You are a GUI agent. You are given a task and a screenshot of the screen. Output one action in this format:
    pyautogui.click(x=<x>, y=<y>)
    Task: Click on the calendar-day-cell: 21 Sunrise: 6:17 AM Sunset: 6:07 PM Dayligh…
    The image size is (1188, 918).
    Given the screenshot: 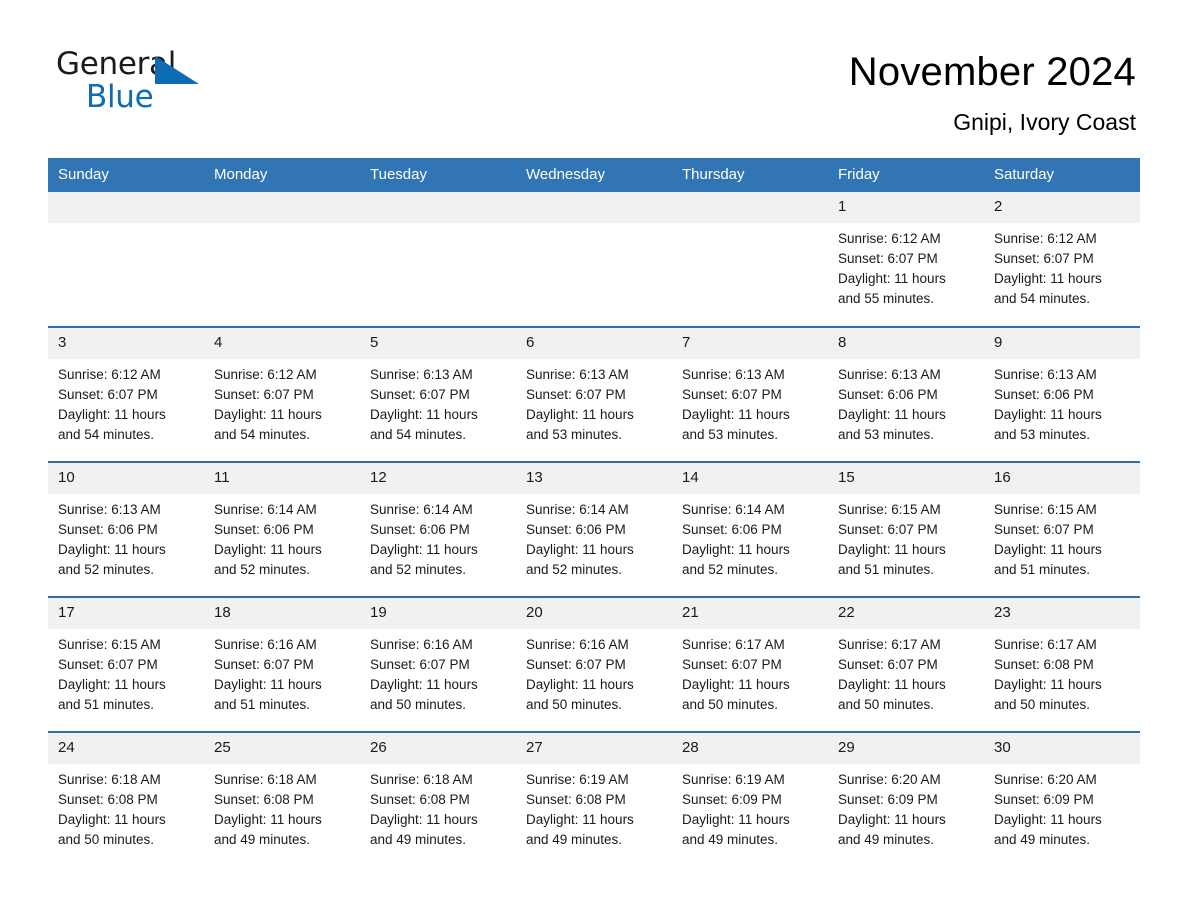 What is the action you would take?
    pyautogui.click(x=750, y=664)
    